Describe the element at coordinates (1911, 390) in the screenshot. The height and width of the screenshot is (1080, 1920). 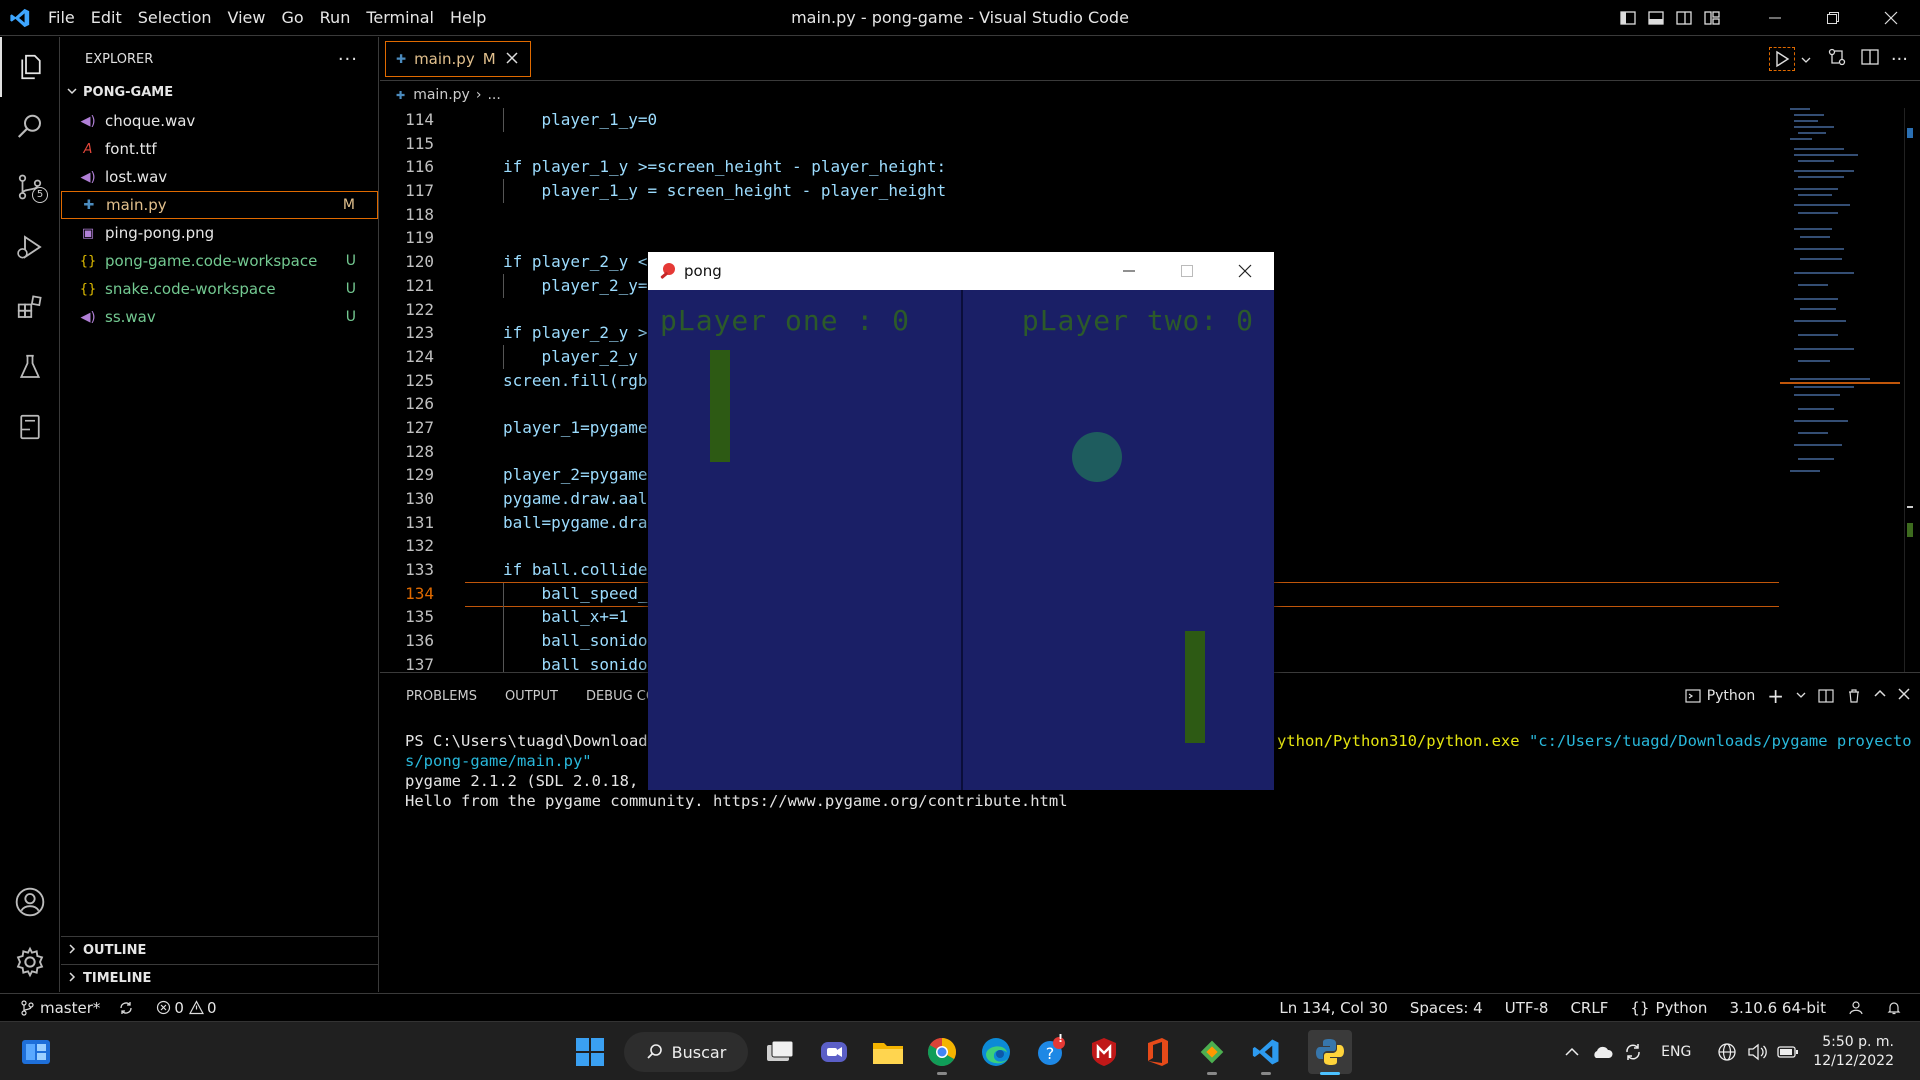
I see `editor-scrollbar` at that location.